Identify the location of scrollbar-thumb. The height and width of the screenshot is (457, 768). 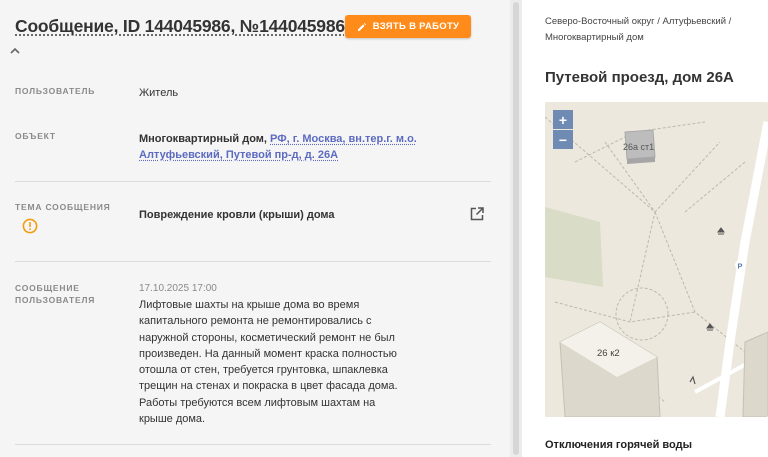
(516, 228).